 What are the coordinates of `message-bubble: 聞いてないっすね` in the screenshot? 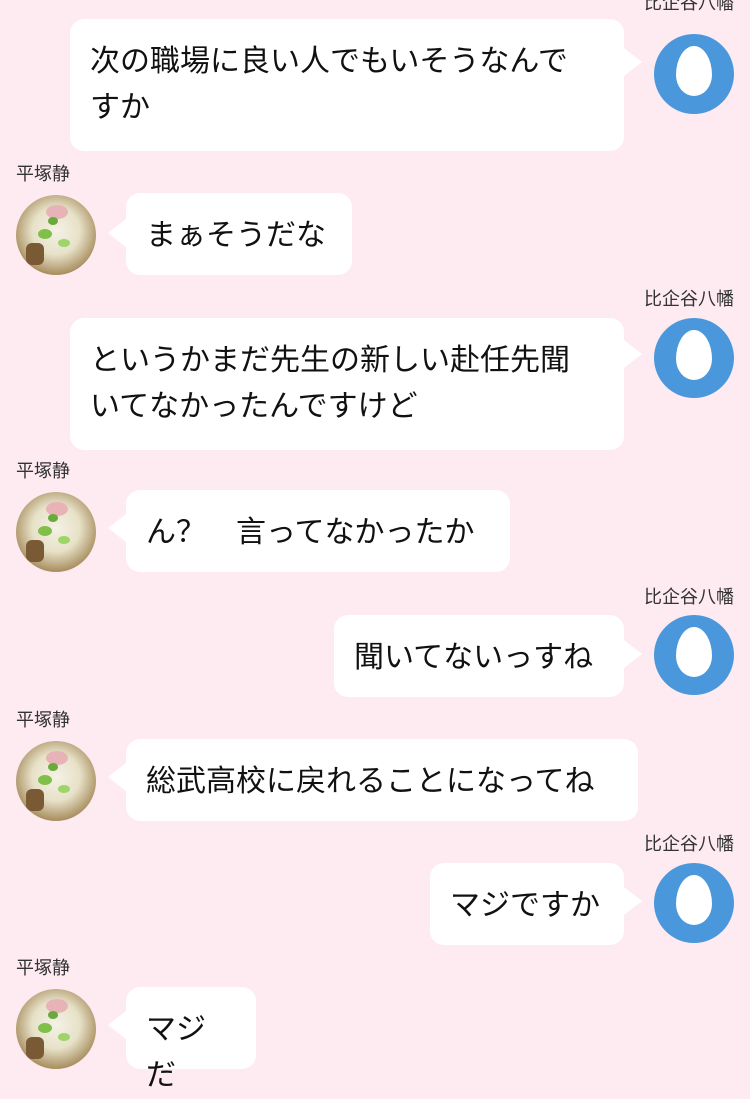 It's located at (479, 656).